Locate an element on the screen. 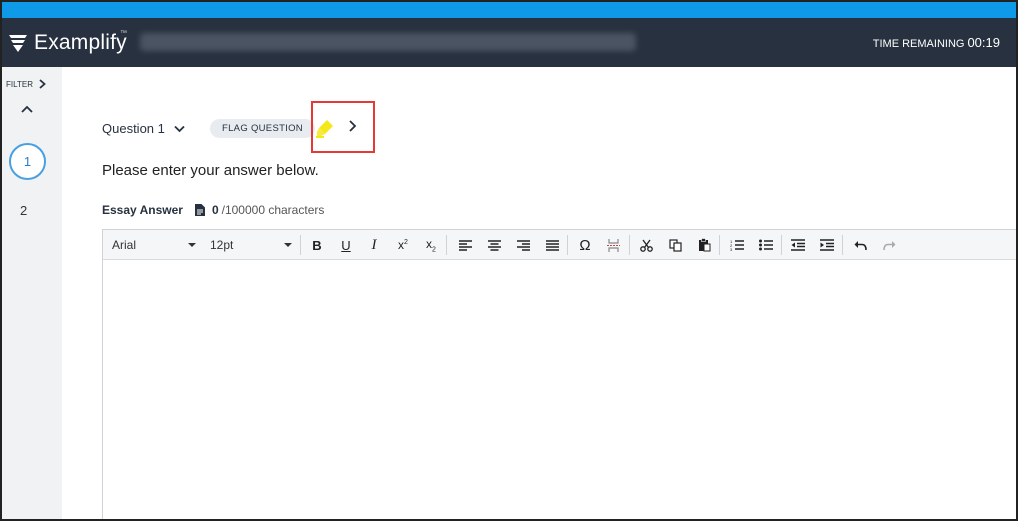  special-character-button: Ω is located at coordinates (585, 245).